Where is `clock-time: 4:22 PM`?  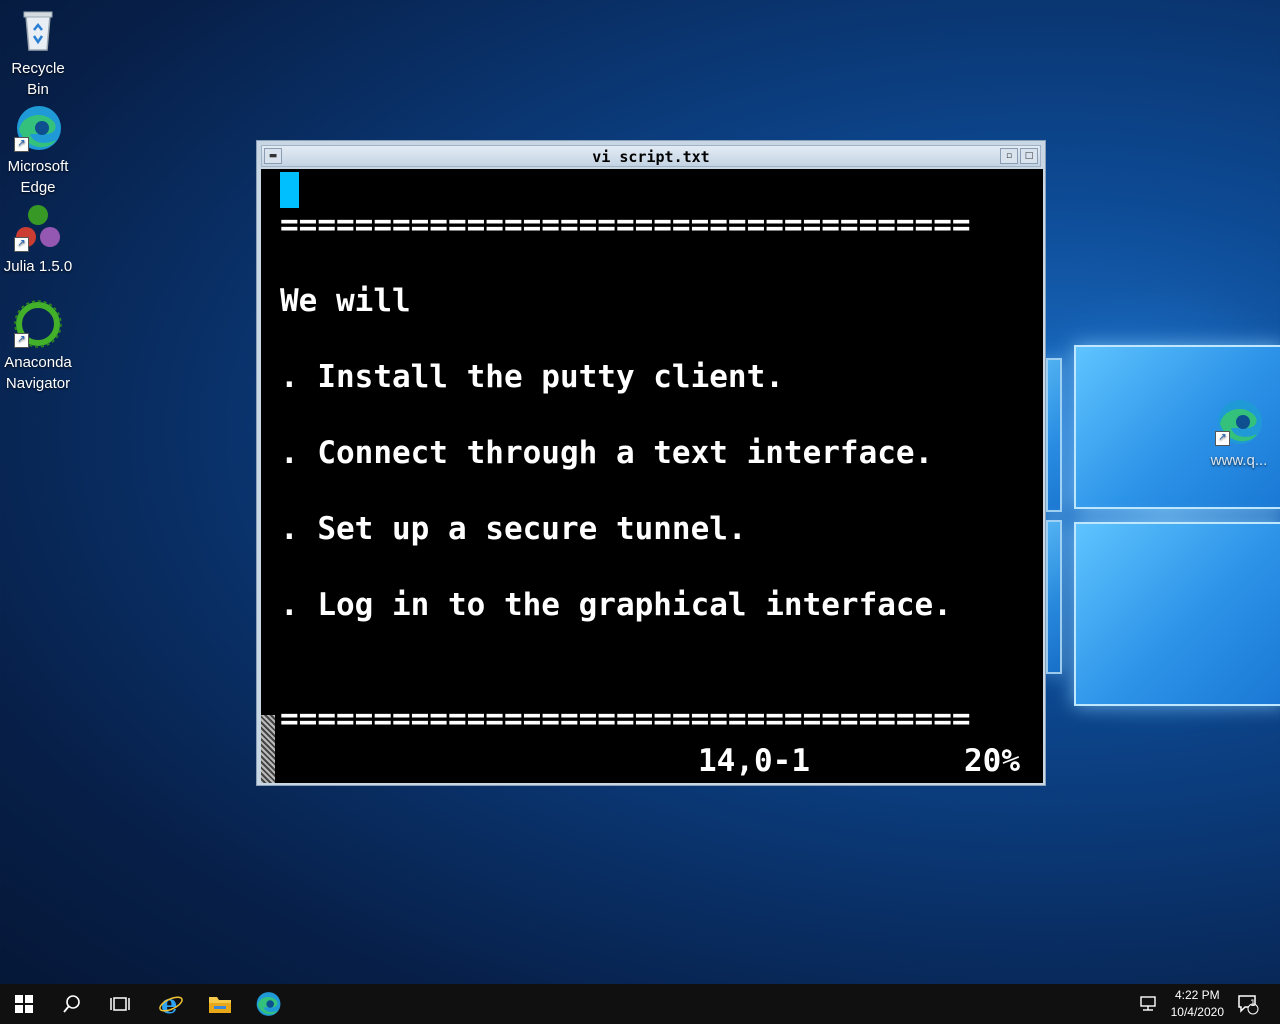
clock-time: 4:22 PM is located at coordinates (1197, 995).